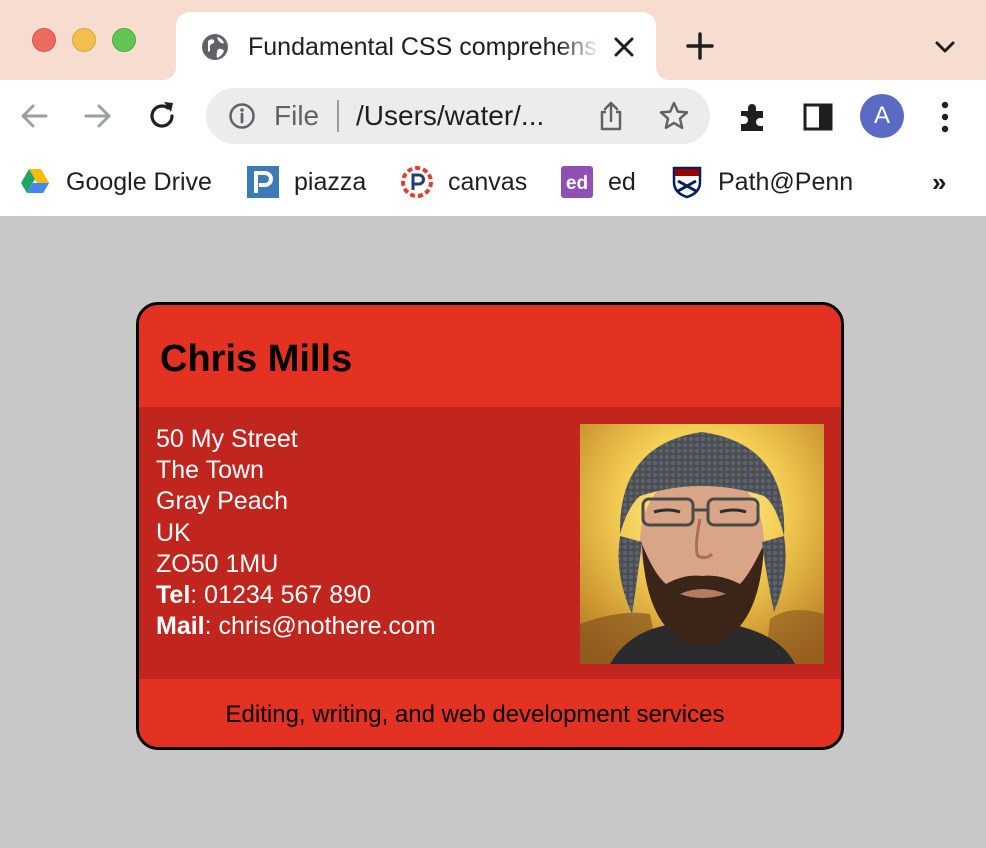 This screenshot has width=986, height=848. Describe the element at coordinates (417, 182) in the screenshot. I see `canvas-icon` at that location.